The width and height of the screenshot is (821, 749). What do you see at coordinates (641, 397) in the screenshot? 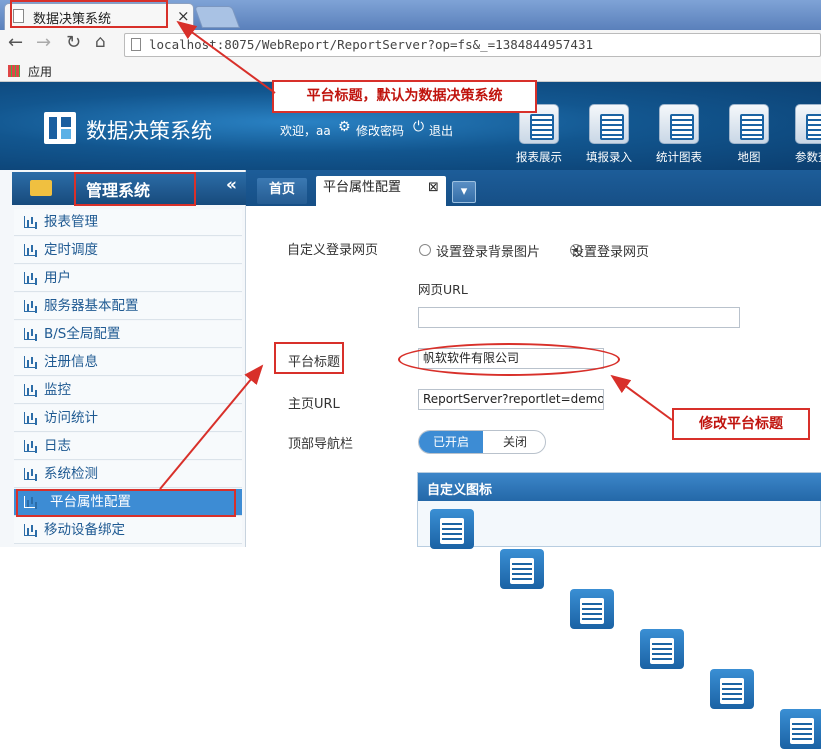
I see `arrow-to-title-input` at bounding box center [641, 397].